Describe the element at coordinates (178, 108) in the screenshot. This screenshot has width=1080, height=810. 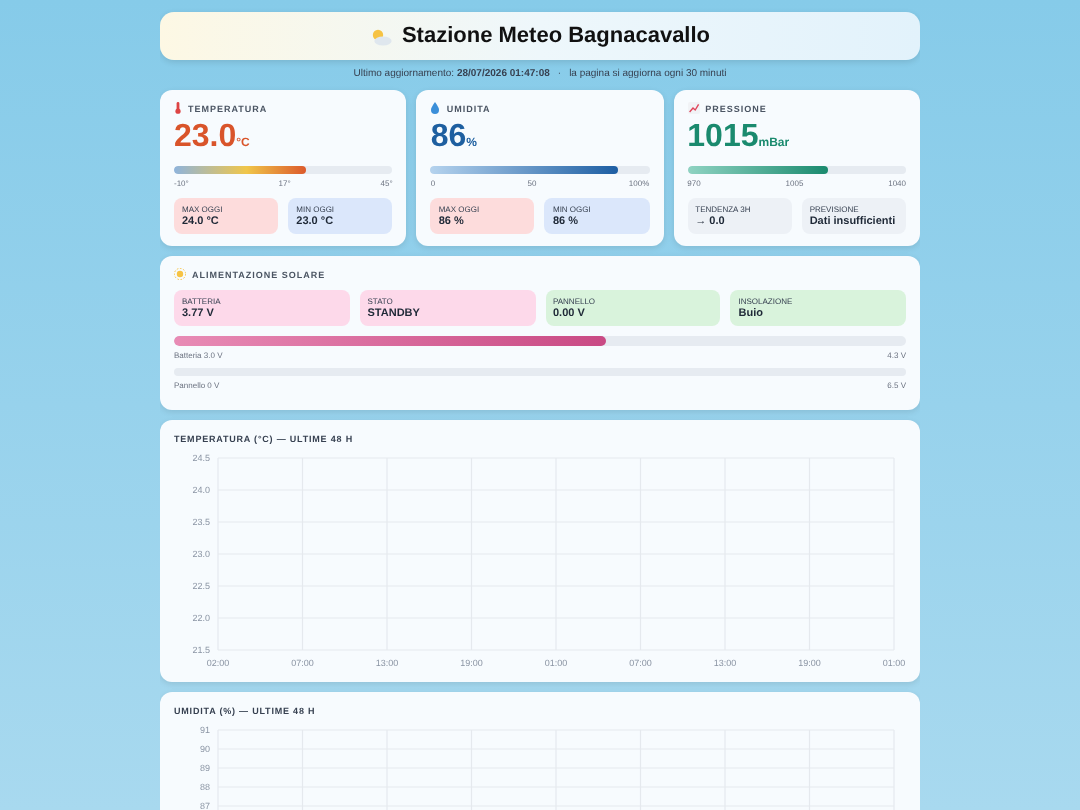
I see `thermometer-icon` at that location.